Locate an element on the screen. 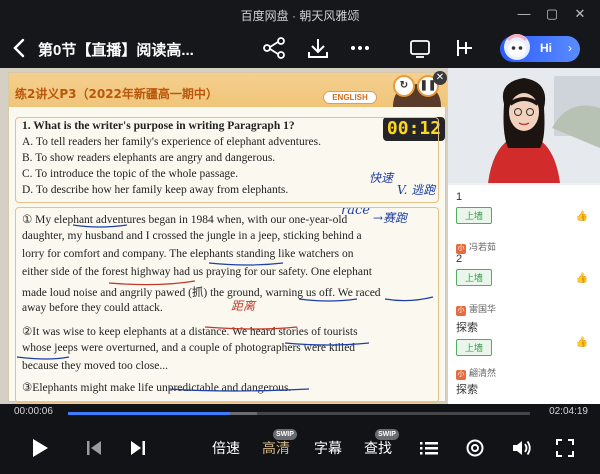 The image size is (600, 474). english-badge: ENGLISH is located at coordinates (350, 97).